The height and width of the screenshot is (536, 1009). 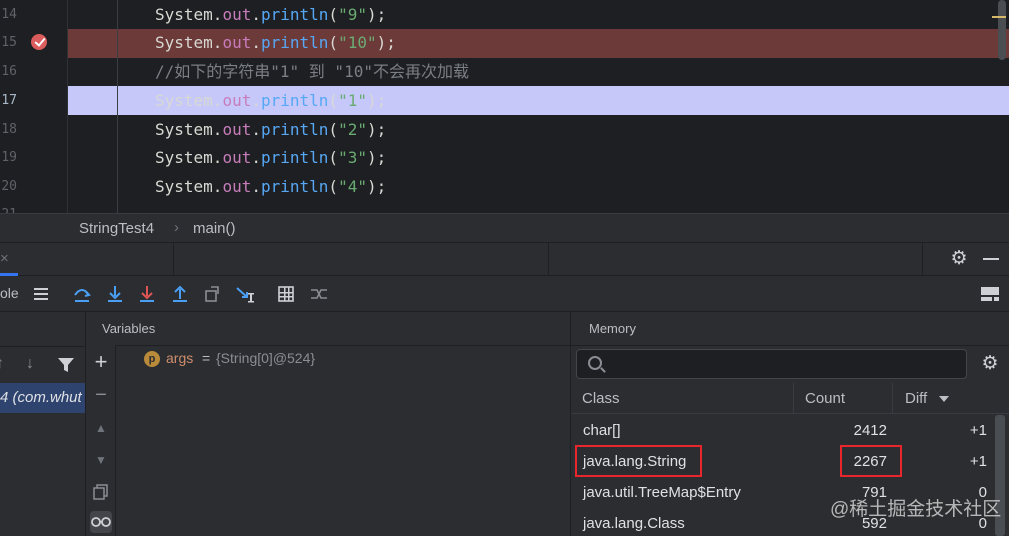 I want to click on line-number: 20, so click(x=9, y=186).